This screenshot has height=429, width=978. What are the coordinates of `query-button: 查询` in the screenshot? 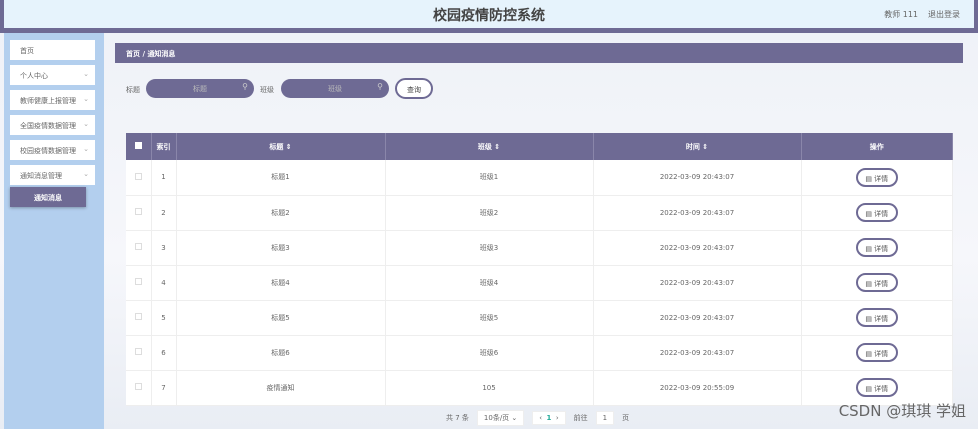 It's located at (414, 88).